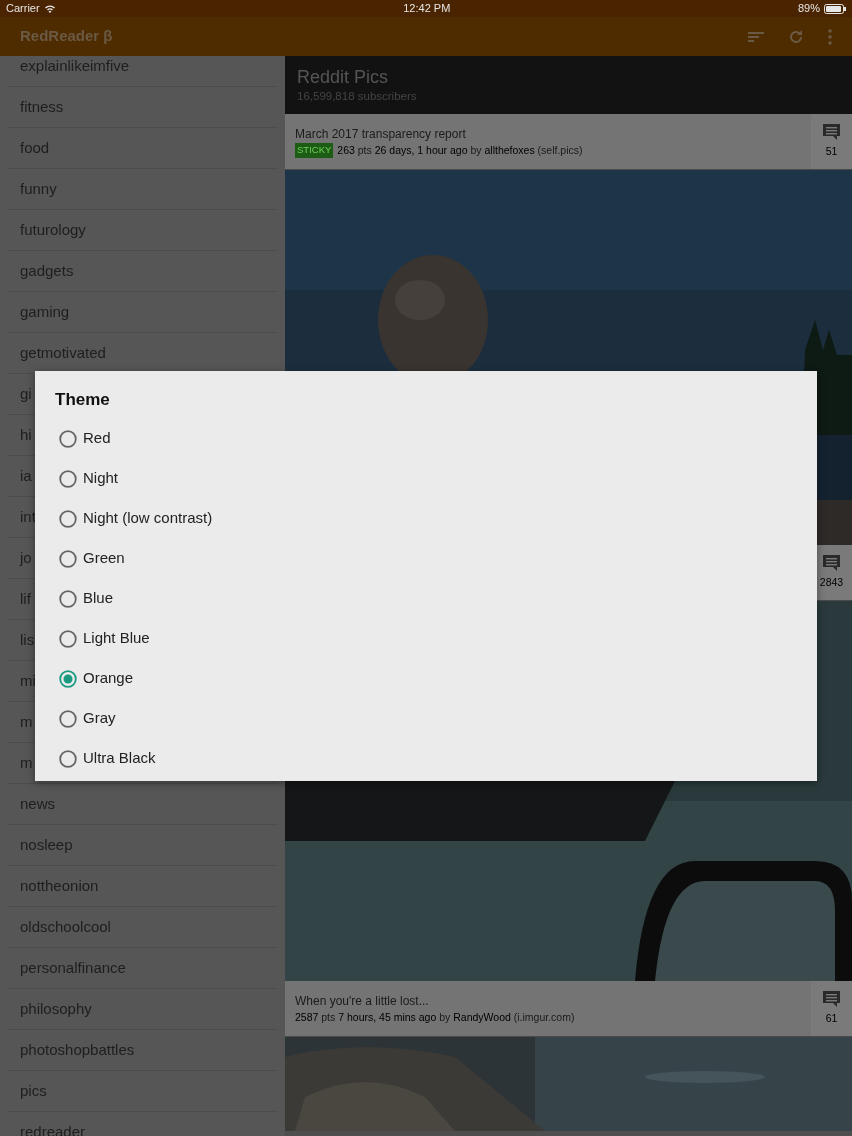 This screenshot has height=1136, width=852. Describe the element at coordinates (426, 758) in the screenshot. I see `theme-option: Ultra Black` at that location.